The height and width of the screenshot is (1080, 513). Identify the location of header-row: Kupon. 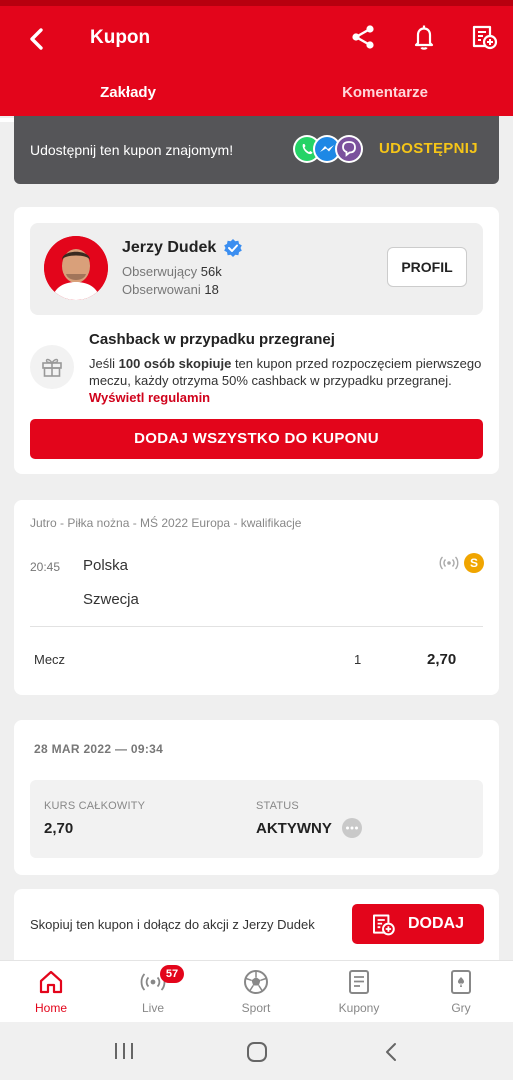
(256, 40).